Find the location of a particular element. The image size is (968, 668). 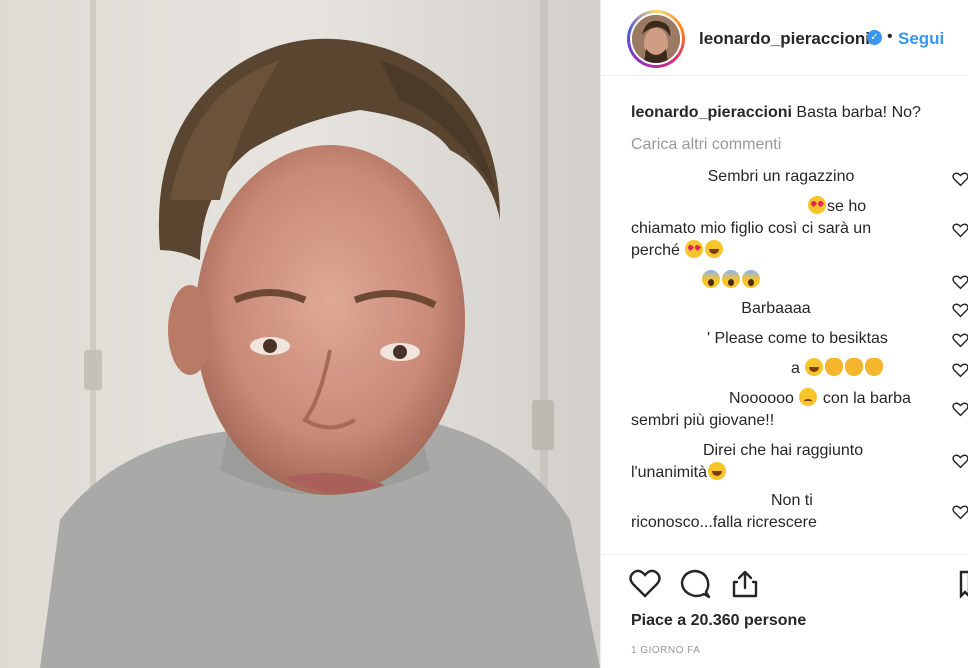

header-username: leonardo_pieraccioni is located at coordinates (784, 39).